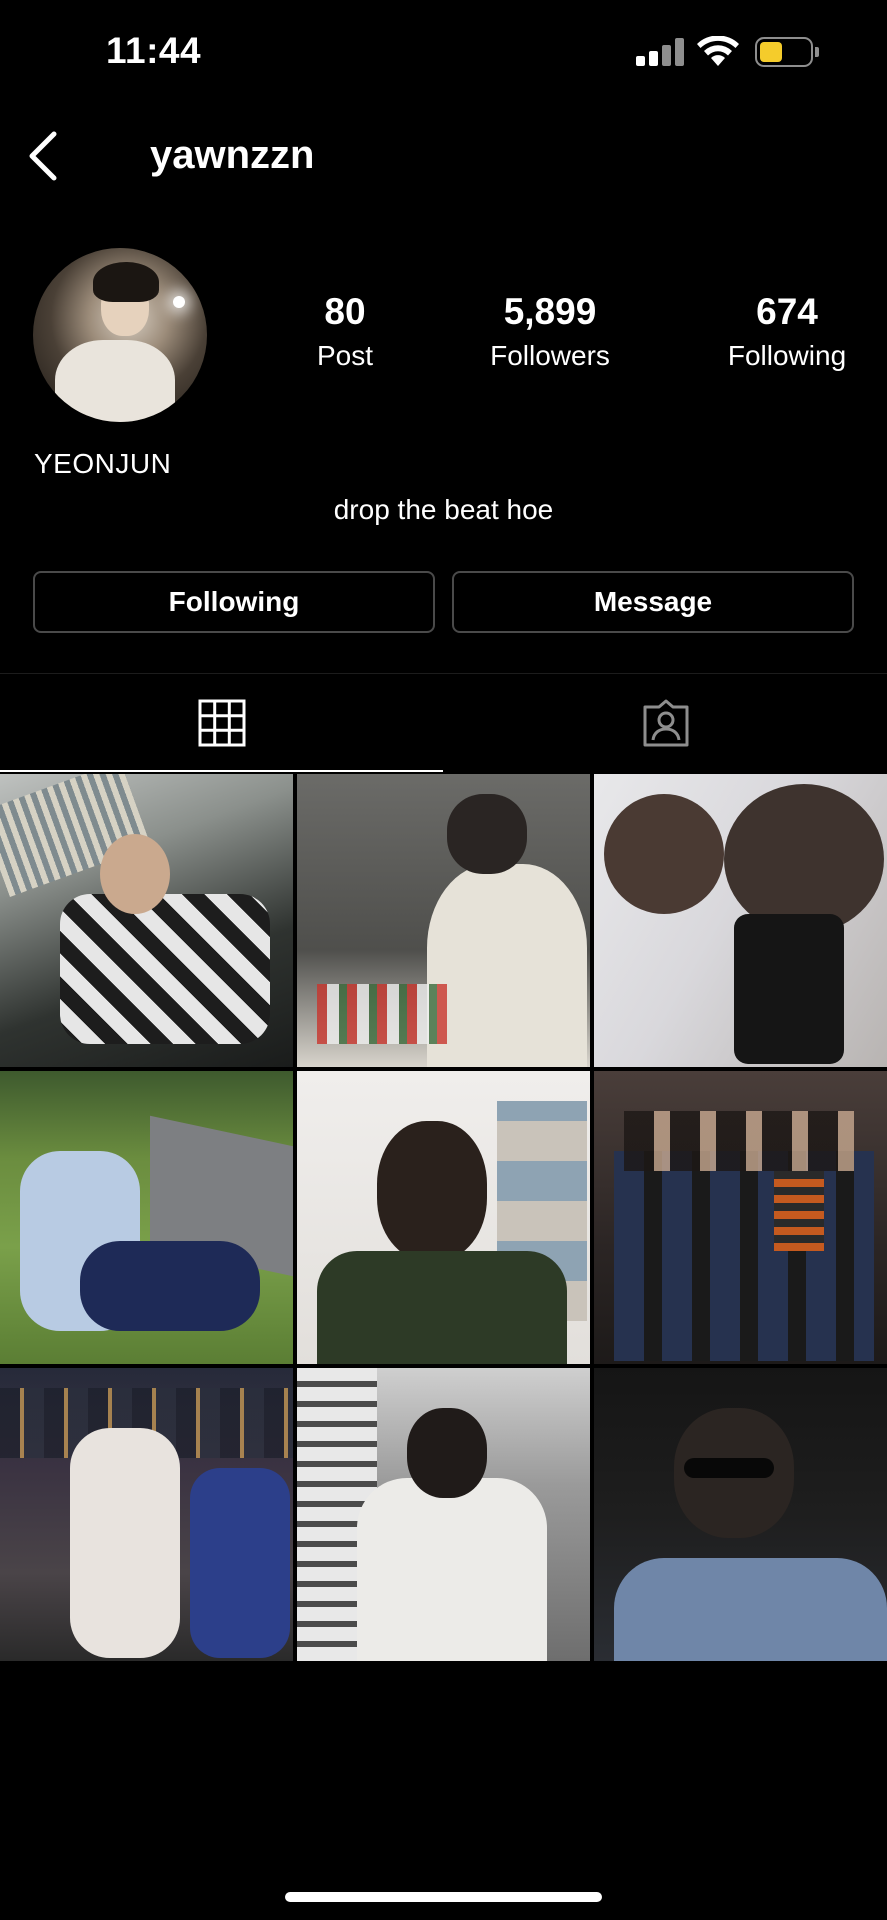 This screenshot has width=887, height=1920. I want to click on wifi-icon, so click(718, 51).